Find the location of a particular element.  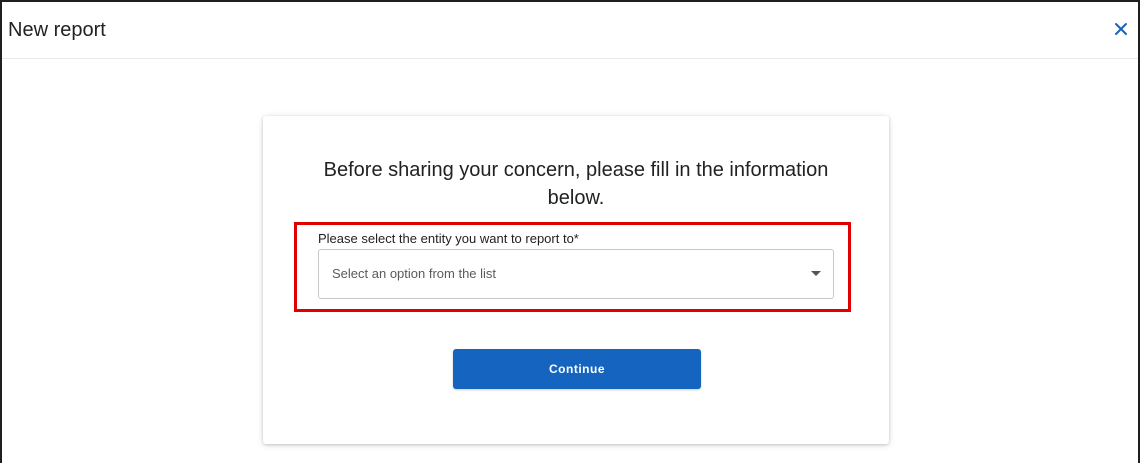

close-button is located at coordinates (1121, 29).